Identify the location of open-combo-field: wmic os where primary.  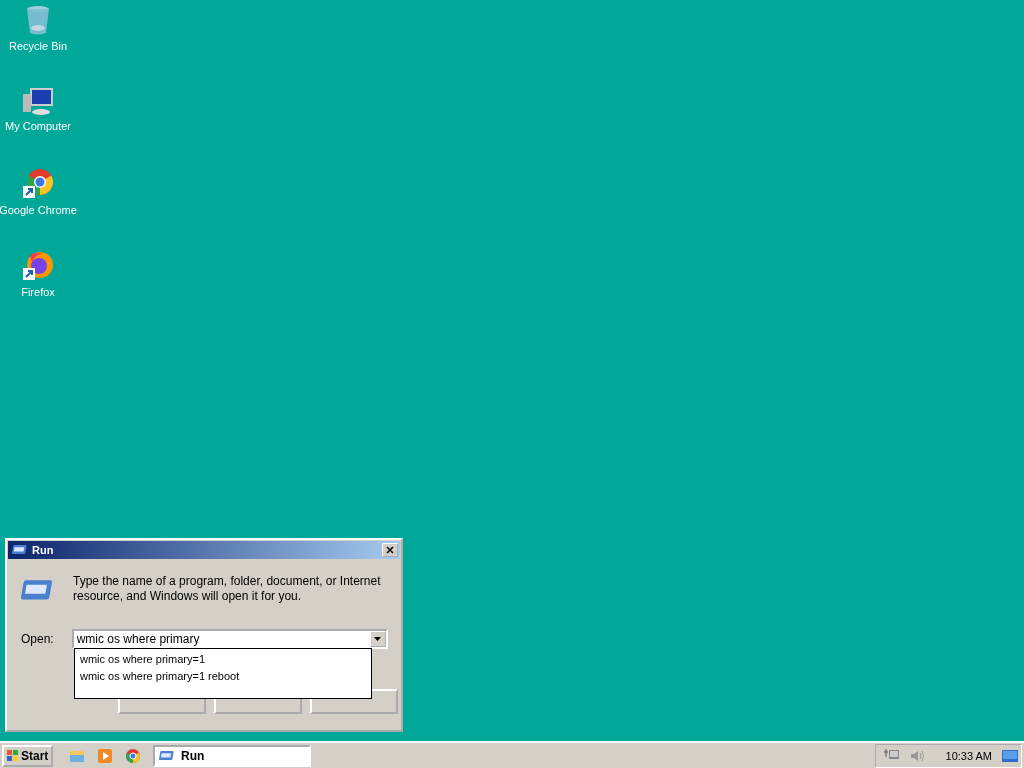
(229, 638).